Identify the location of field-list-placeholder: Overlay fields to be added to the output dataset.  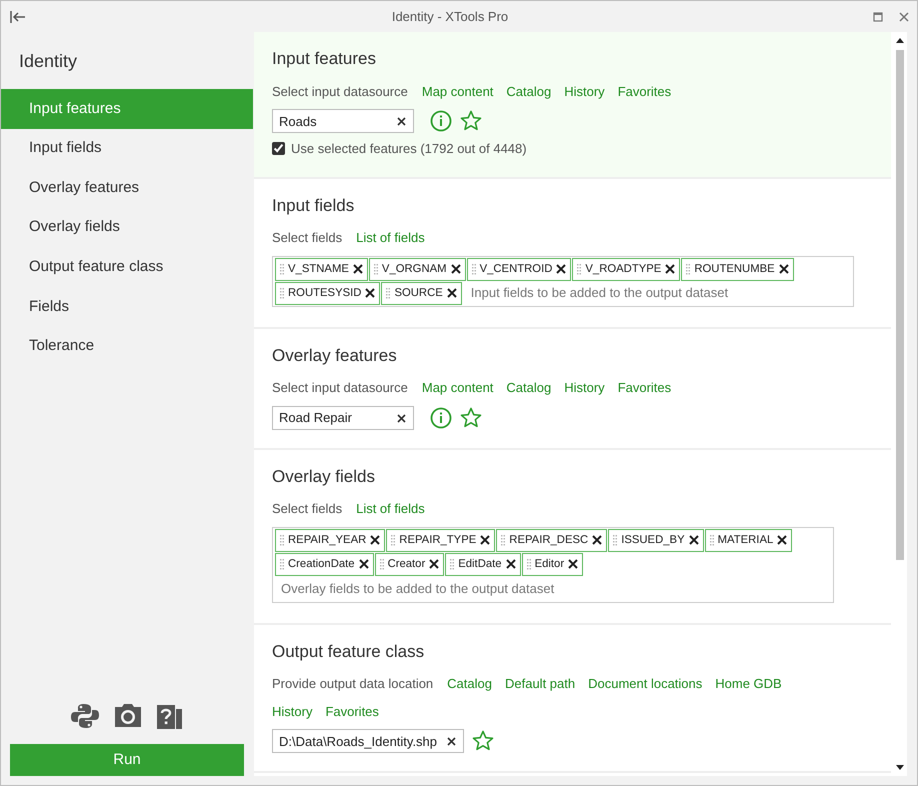
(418, 589).